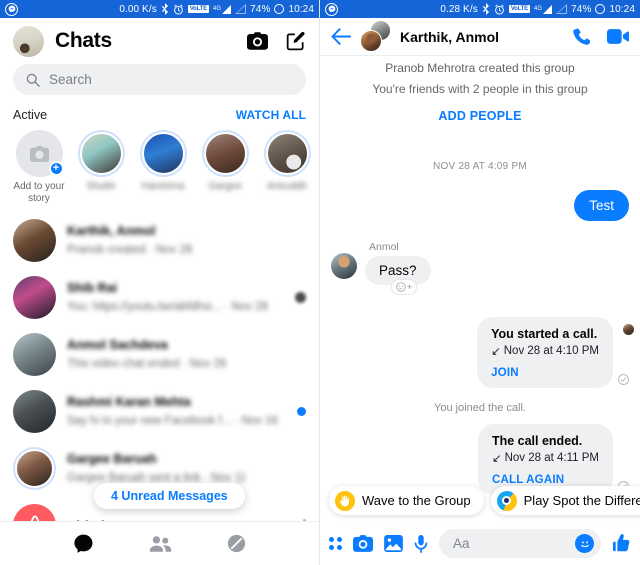 This screenshot has width=640, height=565. Describe the element at coordinates (421, 543) in the screenshot. I see `microphone-icon` at that location.